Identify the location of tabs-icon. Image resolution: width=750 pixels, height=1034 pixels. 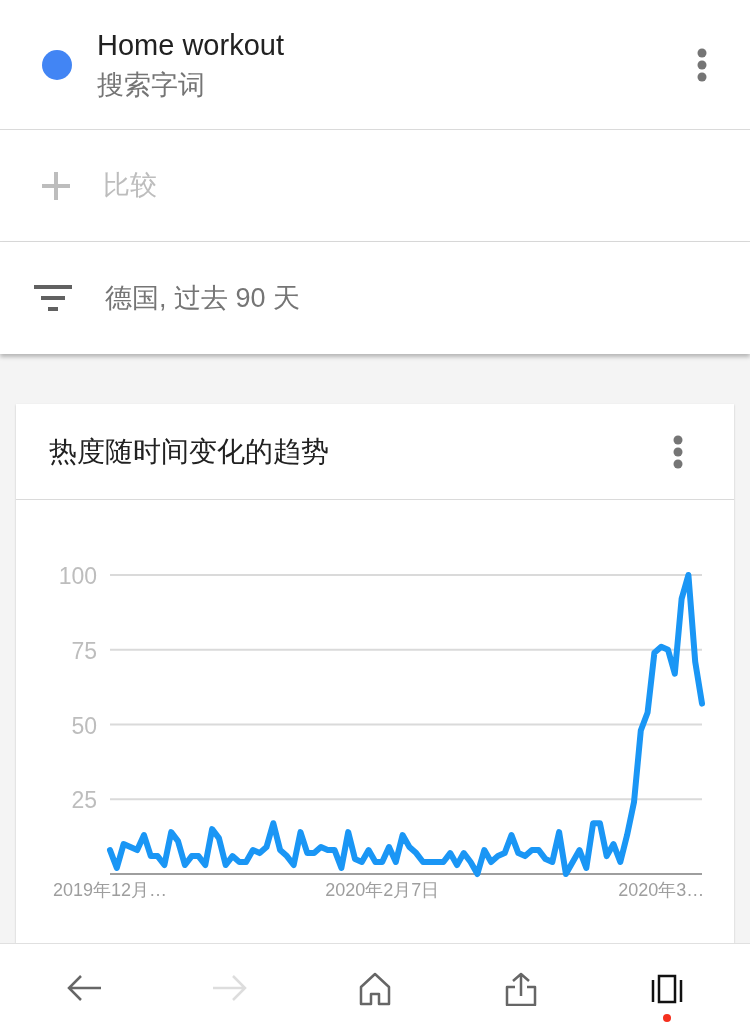
(667, 989).